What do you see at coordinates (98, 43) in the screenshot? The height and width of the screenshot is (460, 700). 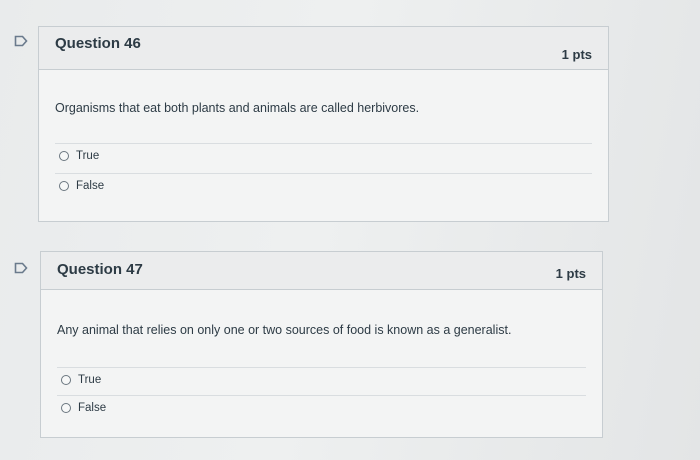 I see `question-title: Question 46` at bounding box center [98, 43].